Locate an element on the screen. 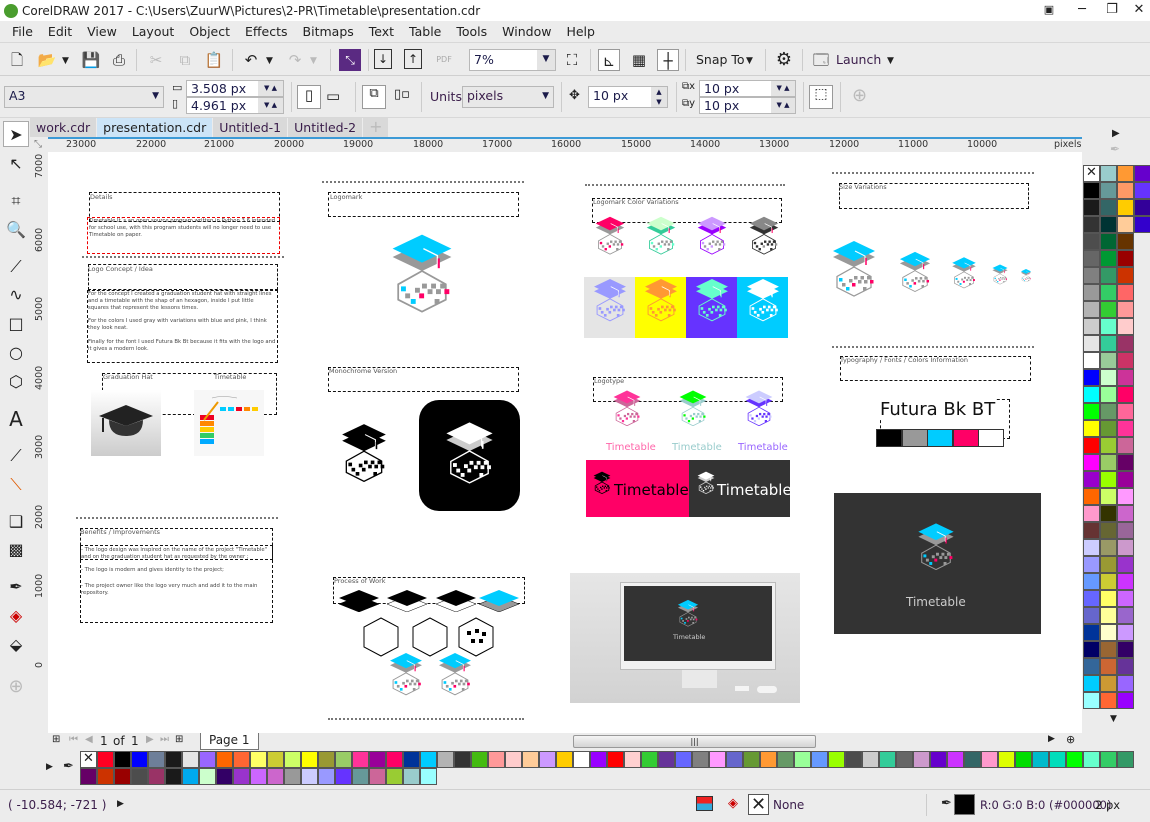 The image size is (1150, 822). cut-icon: ✂ is located at coordinates (156, 60).